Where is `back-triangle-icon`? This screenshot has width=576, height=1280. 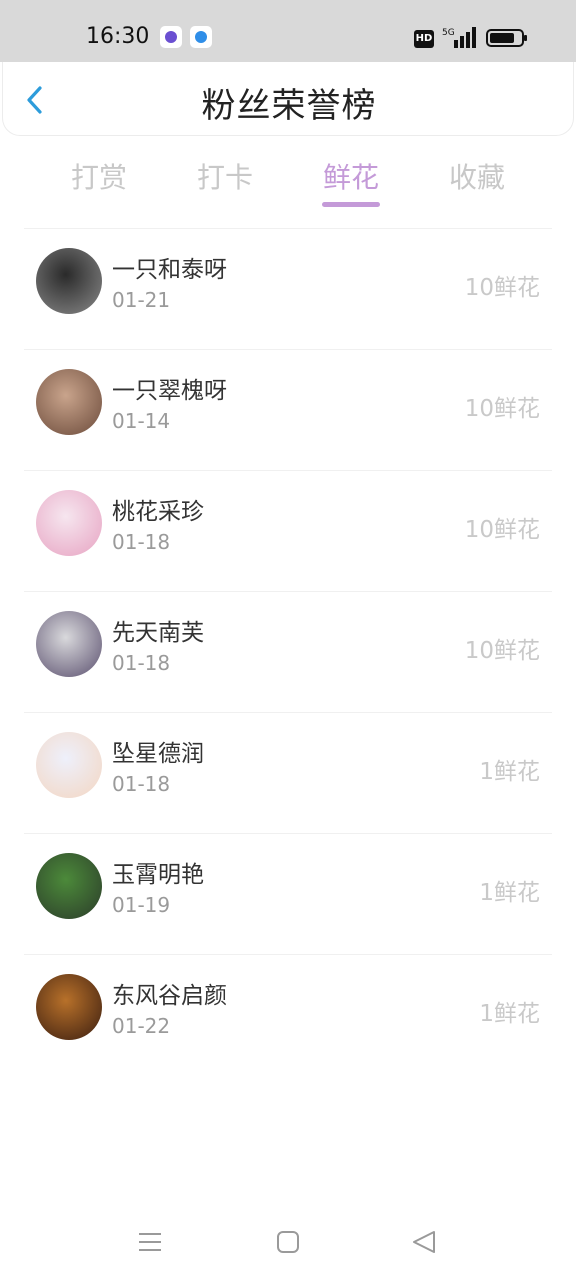
back-triangle-icon is located at coordinates (424, 1242).